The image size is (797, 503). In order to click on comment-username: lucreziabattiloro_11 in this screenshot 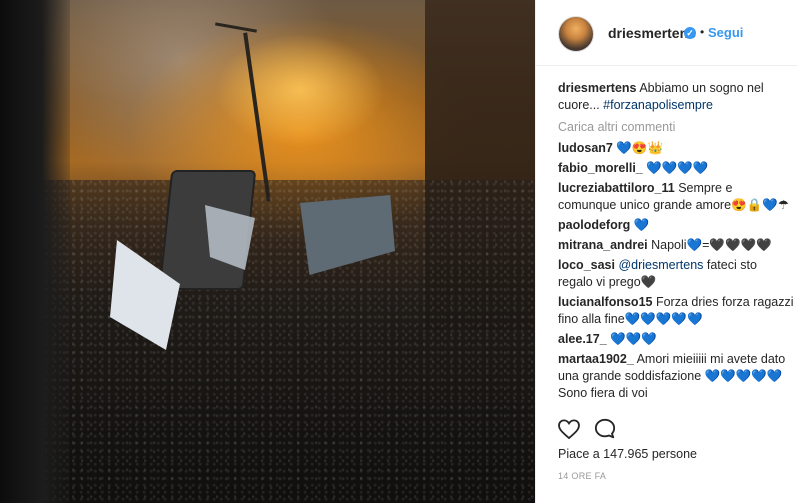, I will do `click(616, 188)`.